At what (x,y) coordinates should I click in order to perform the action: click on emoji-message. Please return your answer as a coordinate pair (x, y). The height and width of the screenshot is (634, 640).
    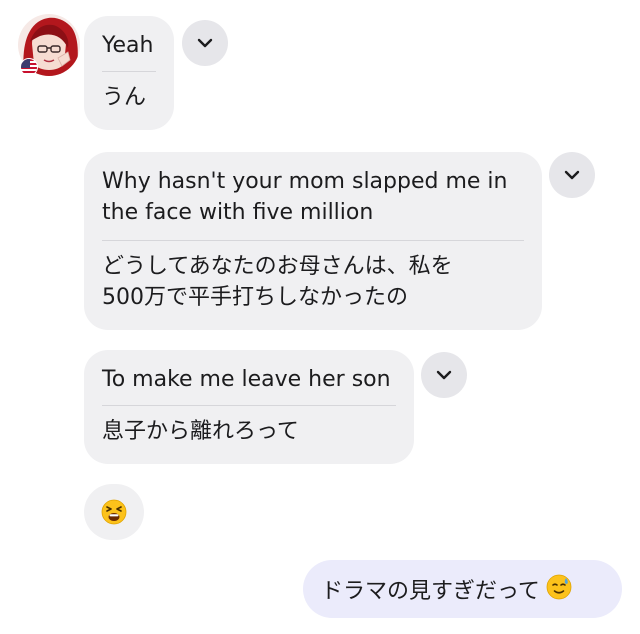
    Looking at the image, I should click on (114, 512).